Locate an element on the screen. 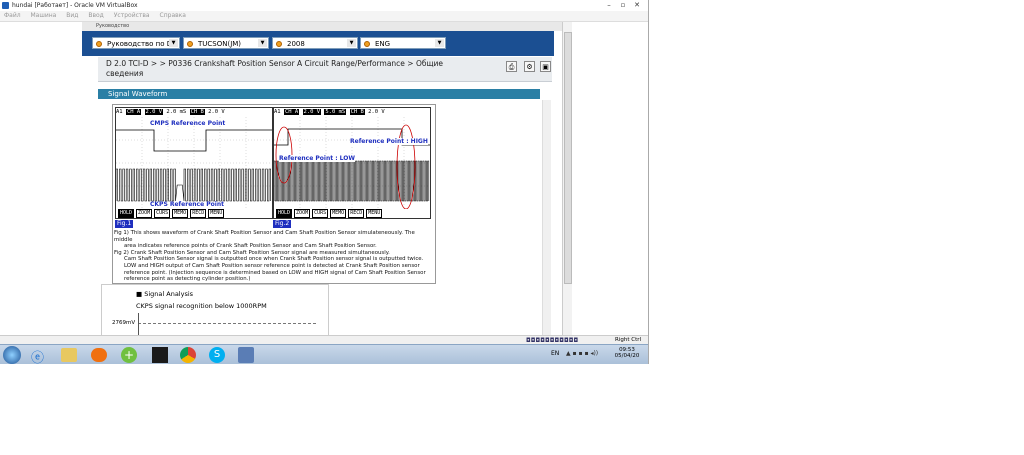 Image resolution: width=1024 pixels, height=455 pixels. menu-input: Ввод is located at coordinates (95, 15).